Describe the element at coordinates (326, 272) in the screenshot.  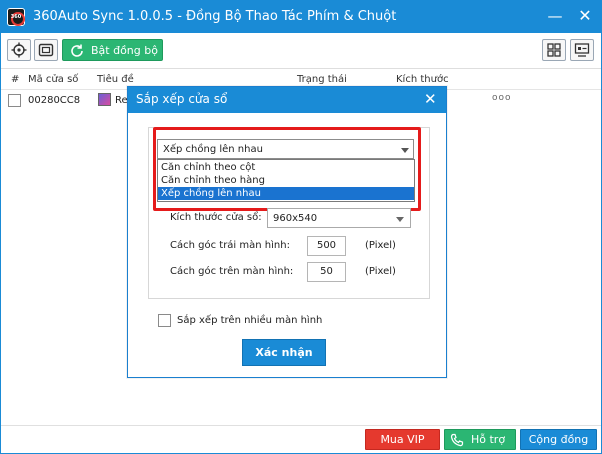
I see `top-offset-input: 50` at that location.